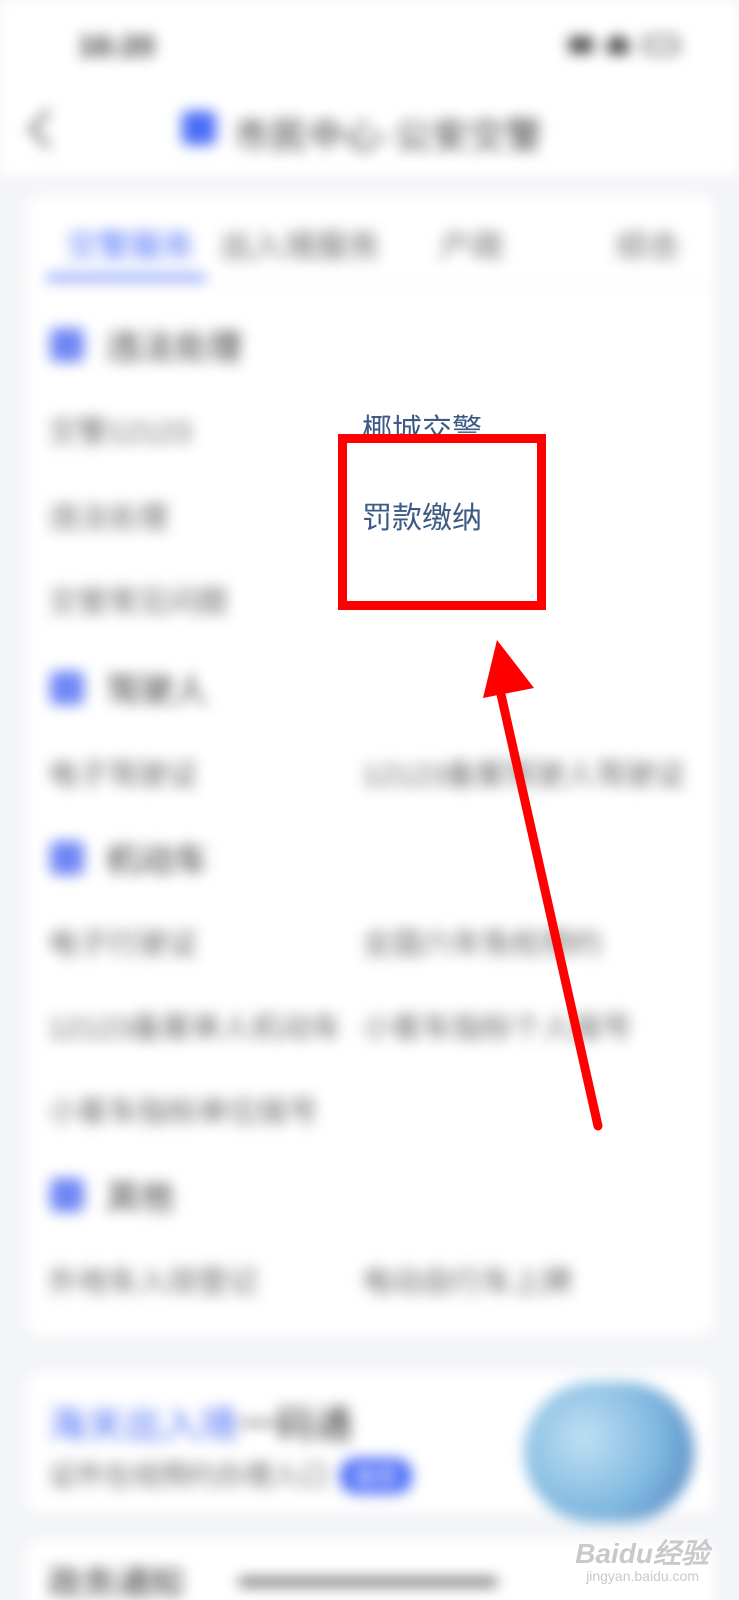  What do you see at coordinates (549, 908) in the screenshot?
I see `arrow-shaft` at bounding box center [549, 908].